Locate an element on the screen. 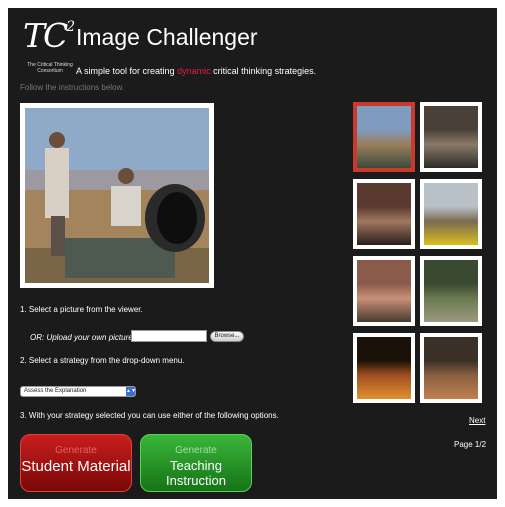 The height and width of the screenshot is (507, 505). generate-student-material-button: Generate Student Material is located at coordinates (76, 463).